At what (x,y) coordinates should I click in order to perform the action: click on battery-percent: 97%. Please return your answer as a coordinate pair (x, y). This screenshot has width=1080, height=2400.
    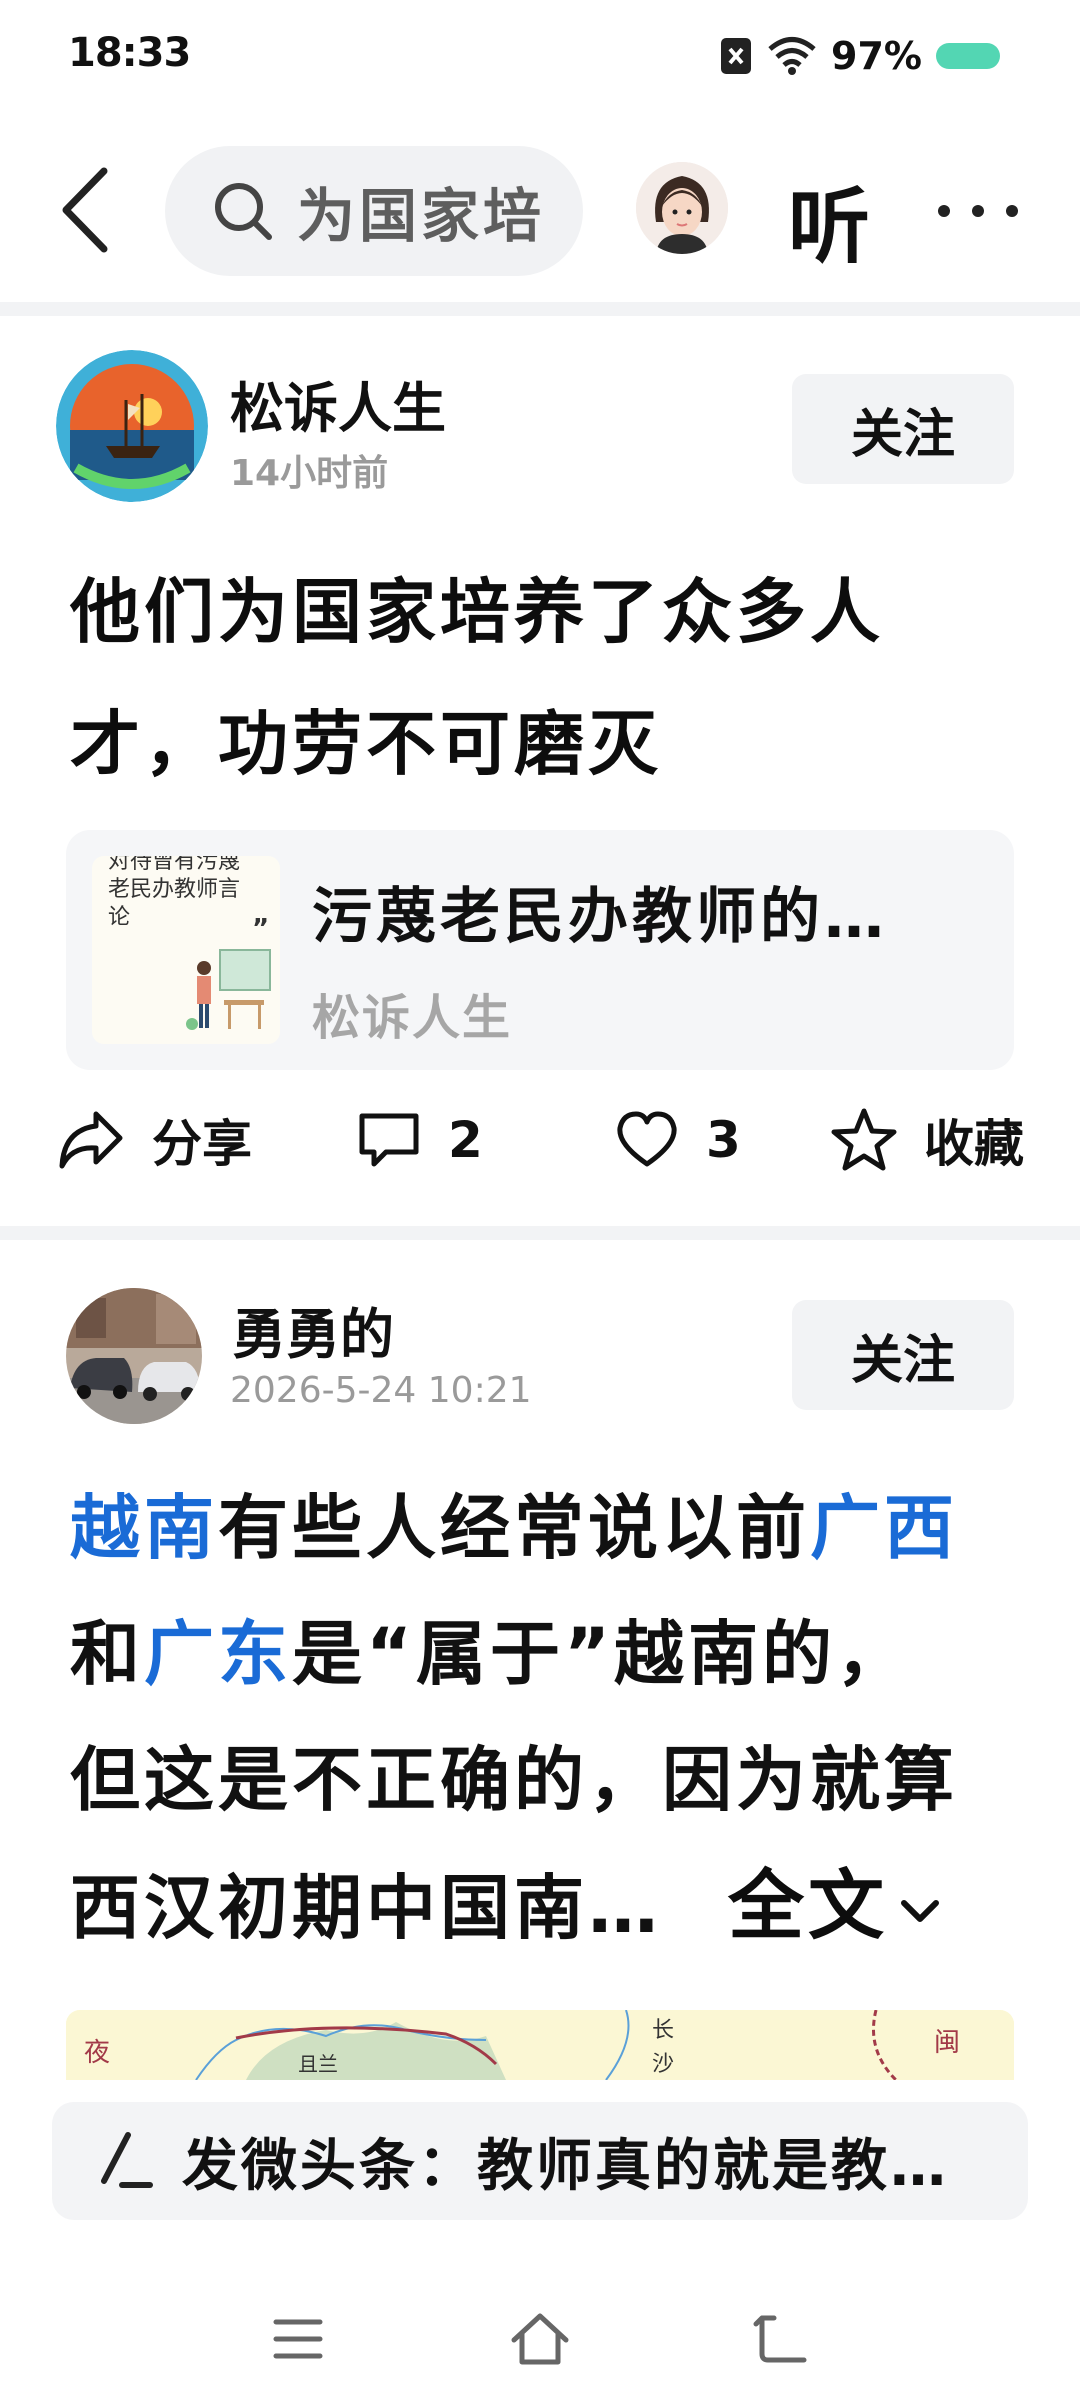
    Looking at the image, I should click on (876, 56).